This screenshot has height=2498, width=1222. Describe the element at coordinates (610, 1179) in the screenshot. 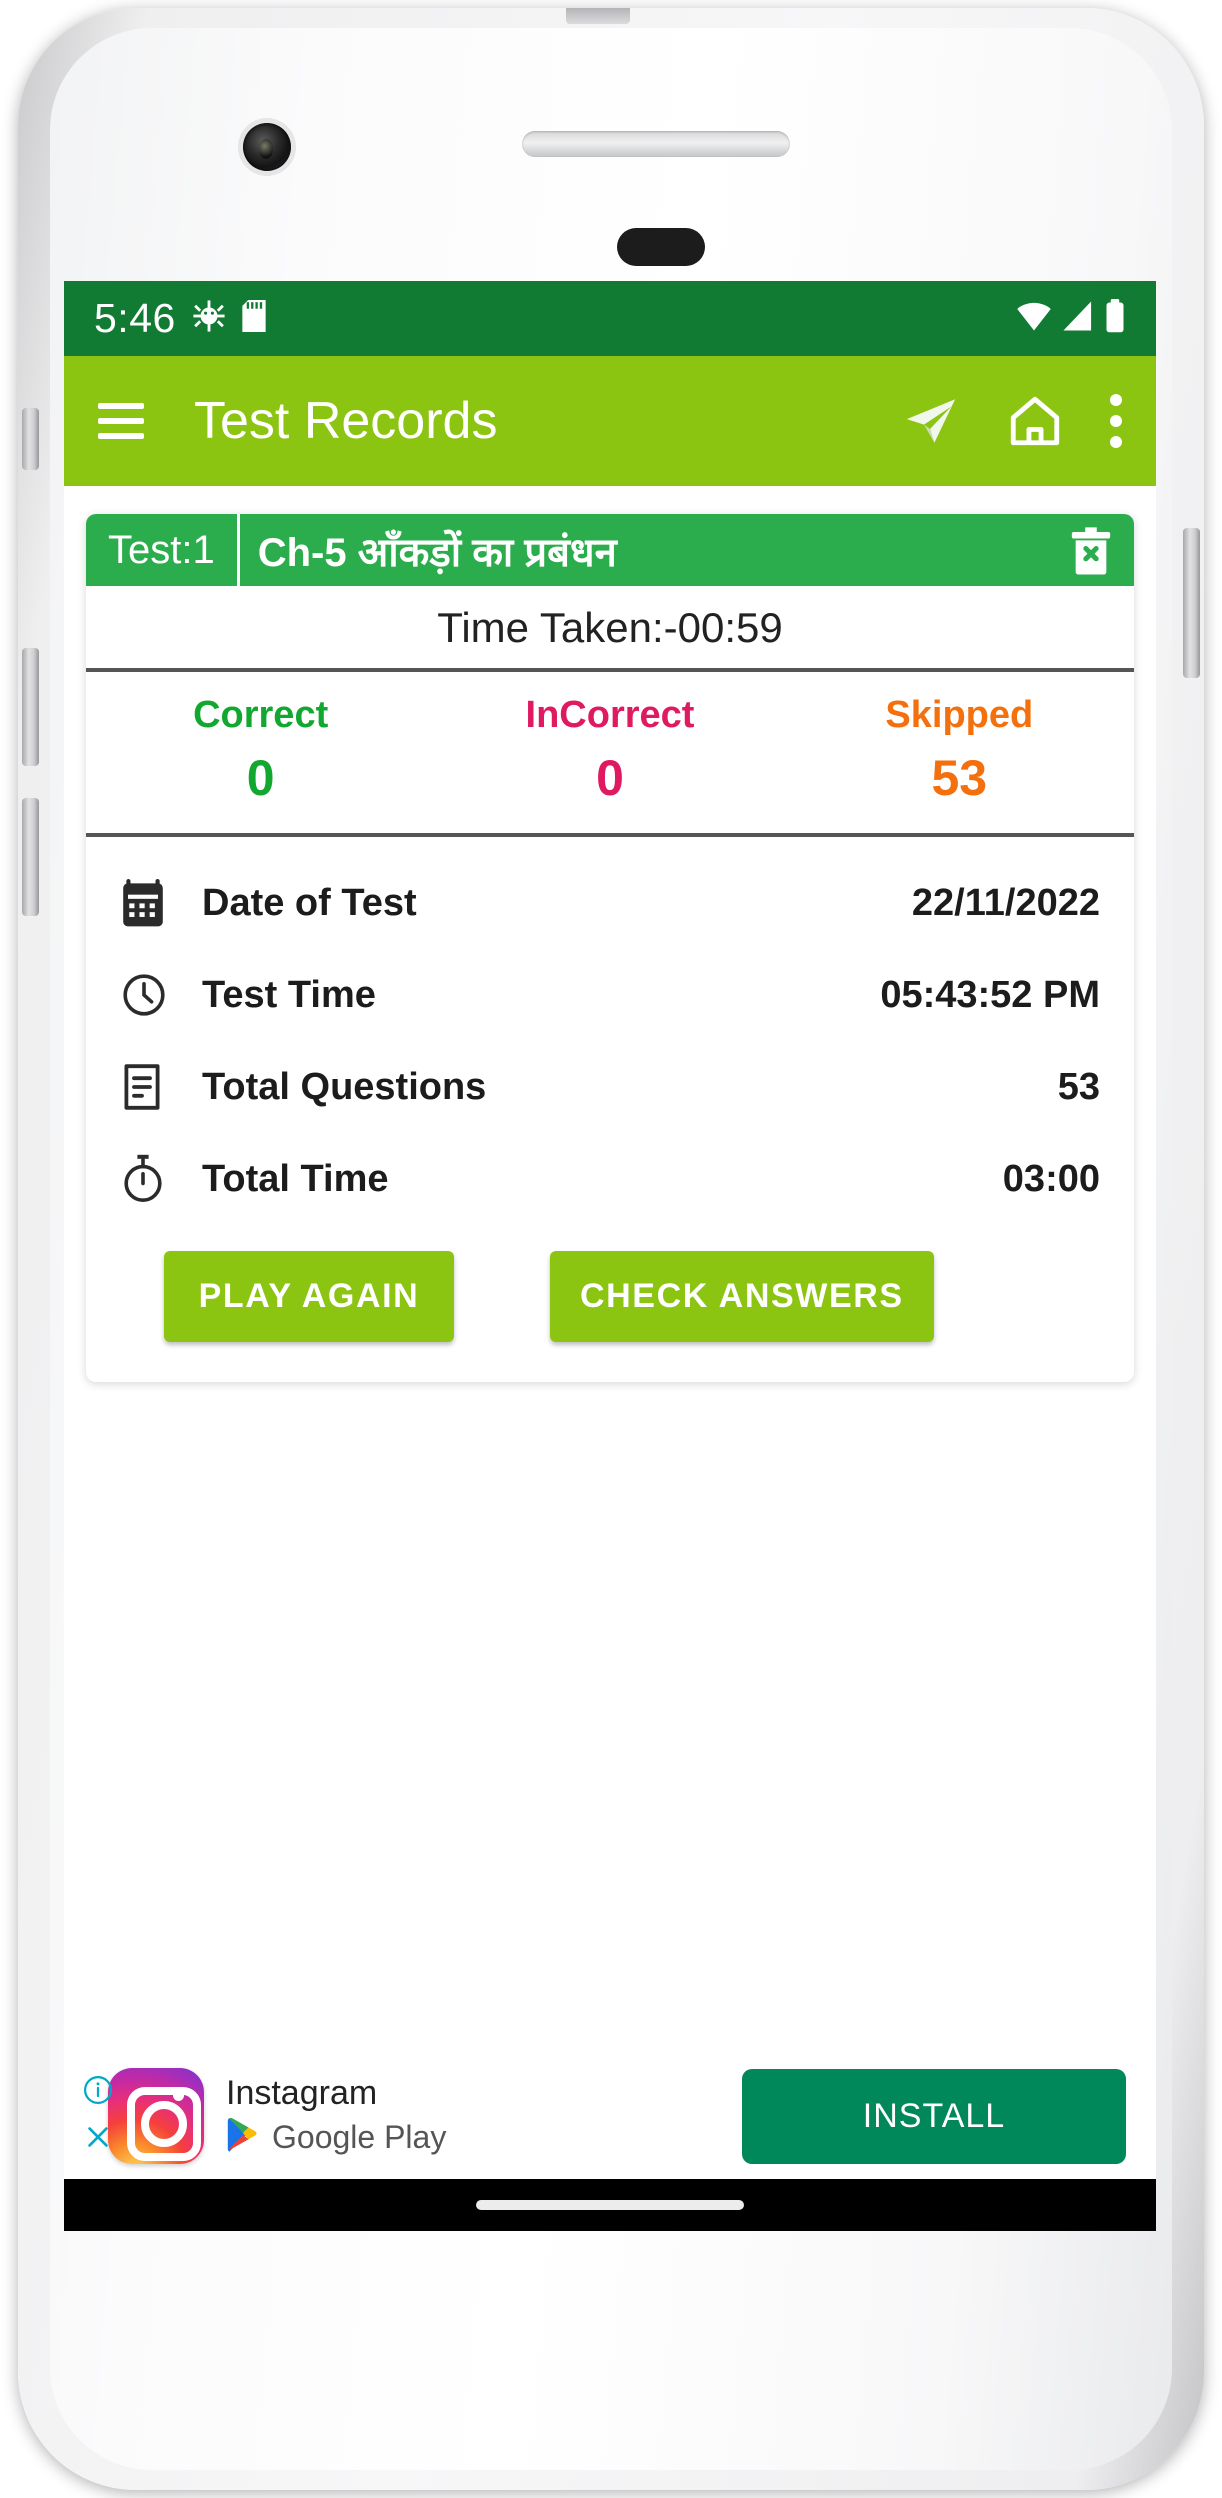

I see `detail-row-total-time: Total Time 03:00` at that location.